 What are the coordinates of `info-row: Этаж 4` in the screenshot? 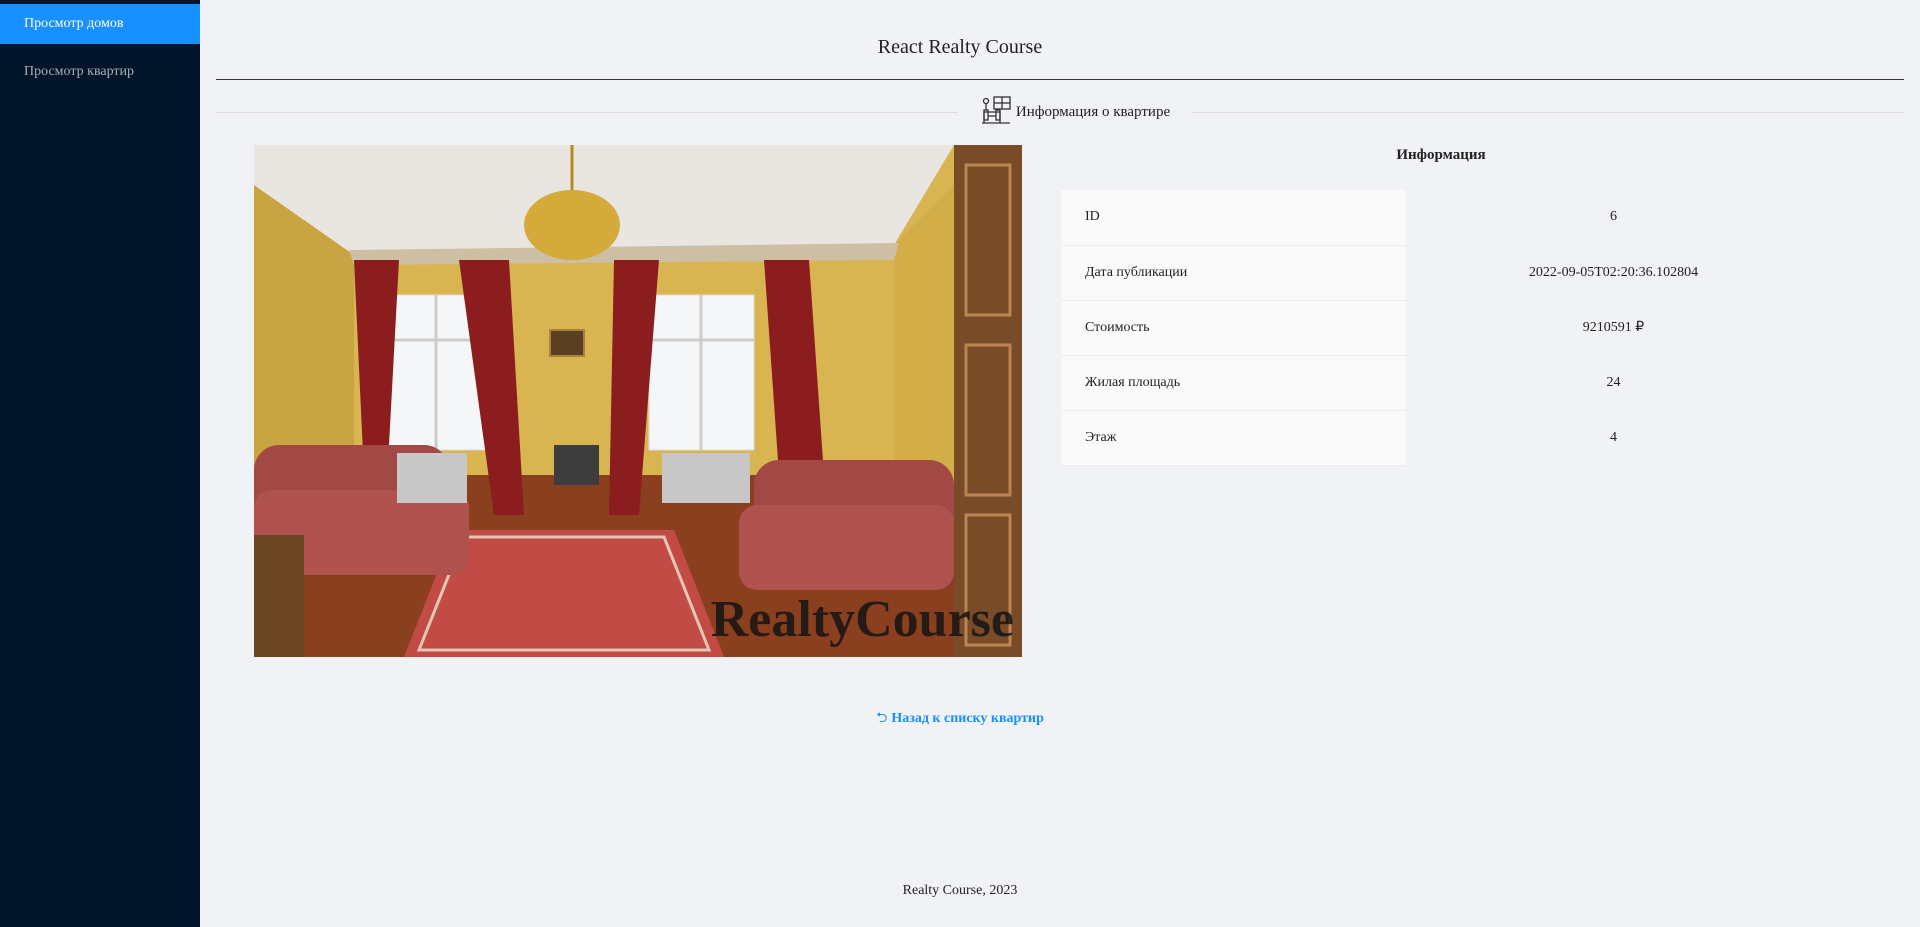 It's located at (1441, 438).